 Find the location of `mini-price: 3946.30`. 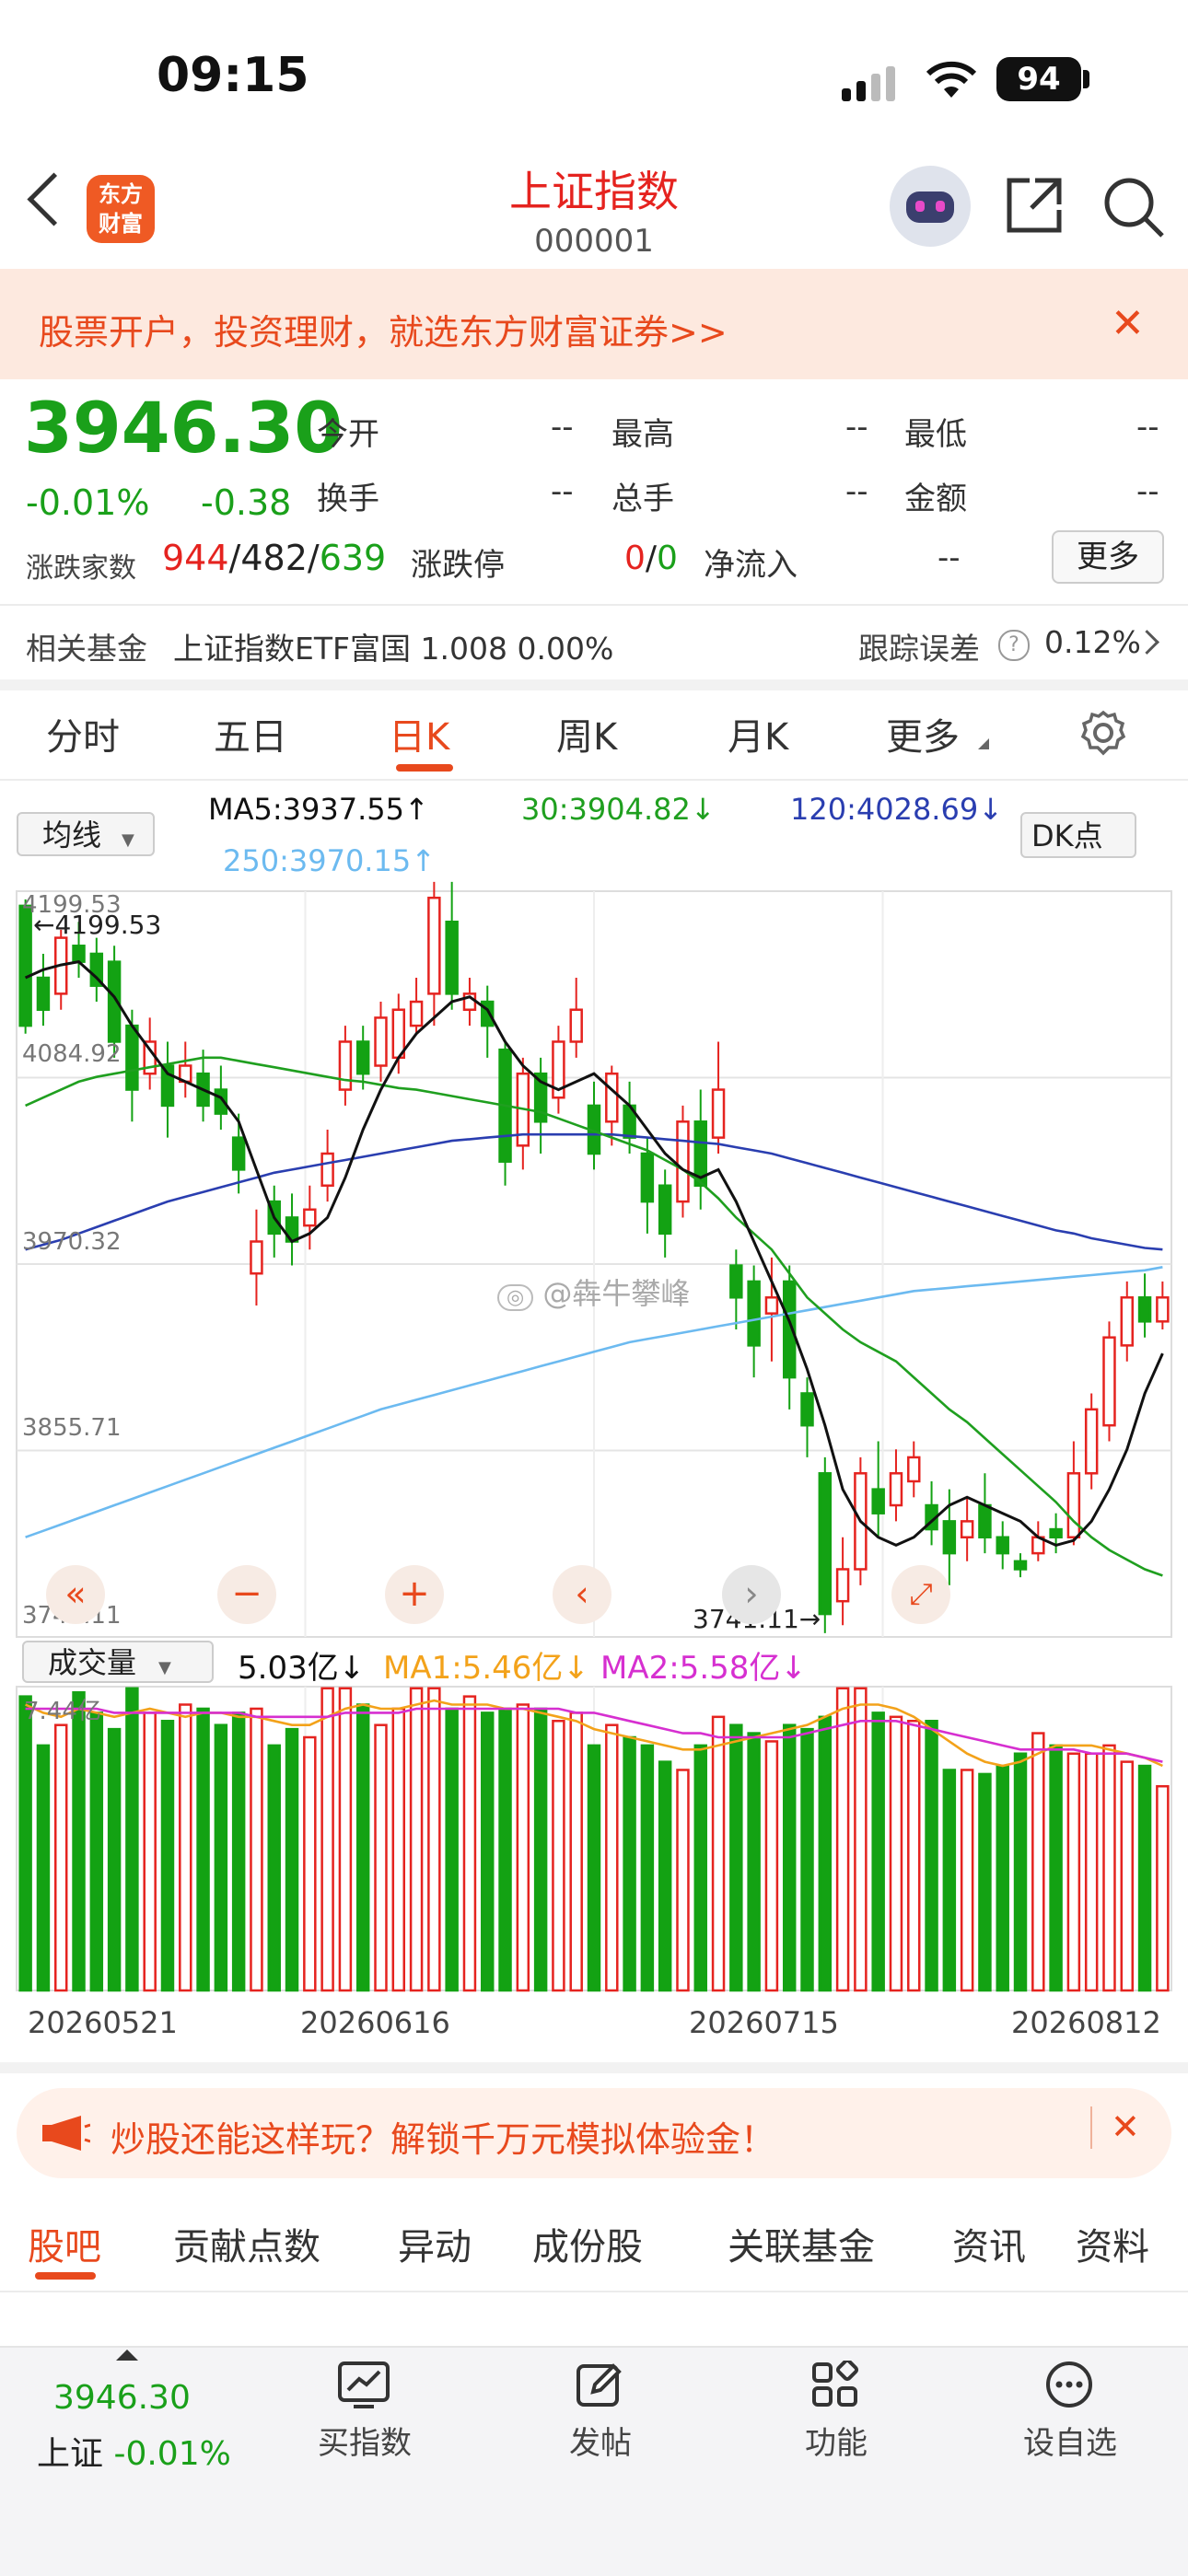

mini-price: 3946.30 is located at coordinates (122, 2398).